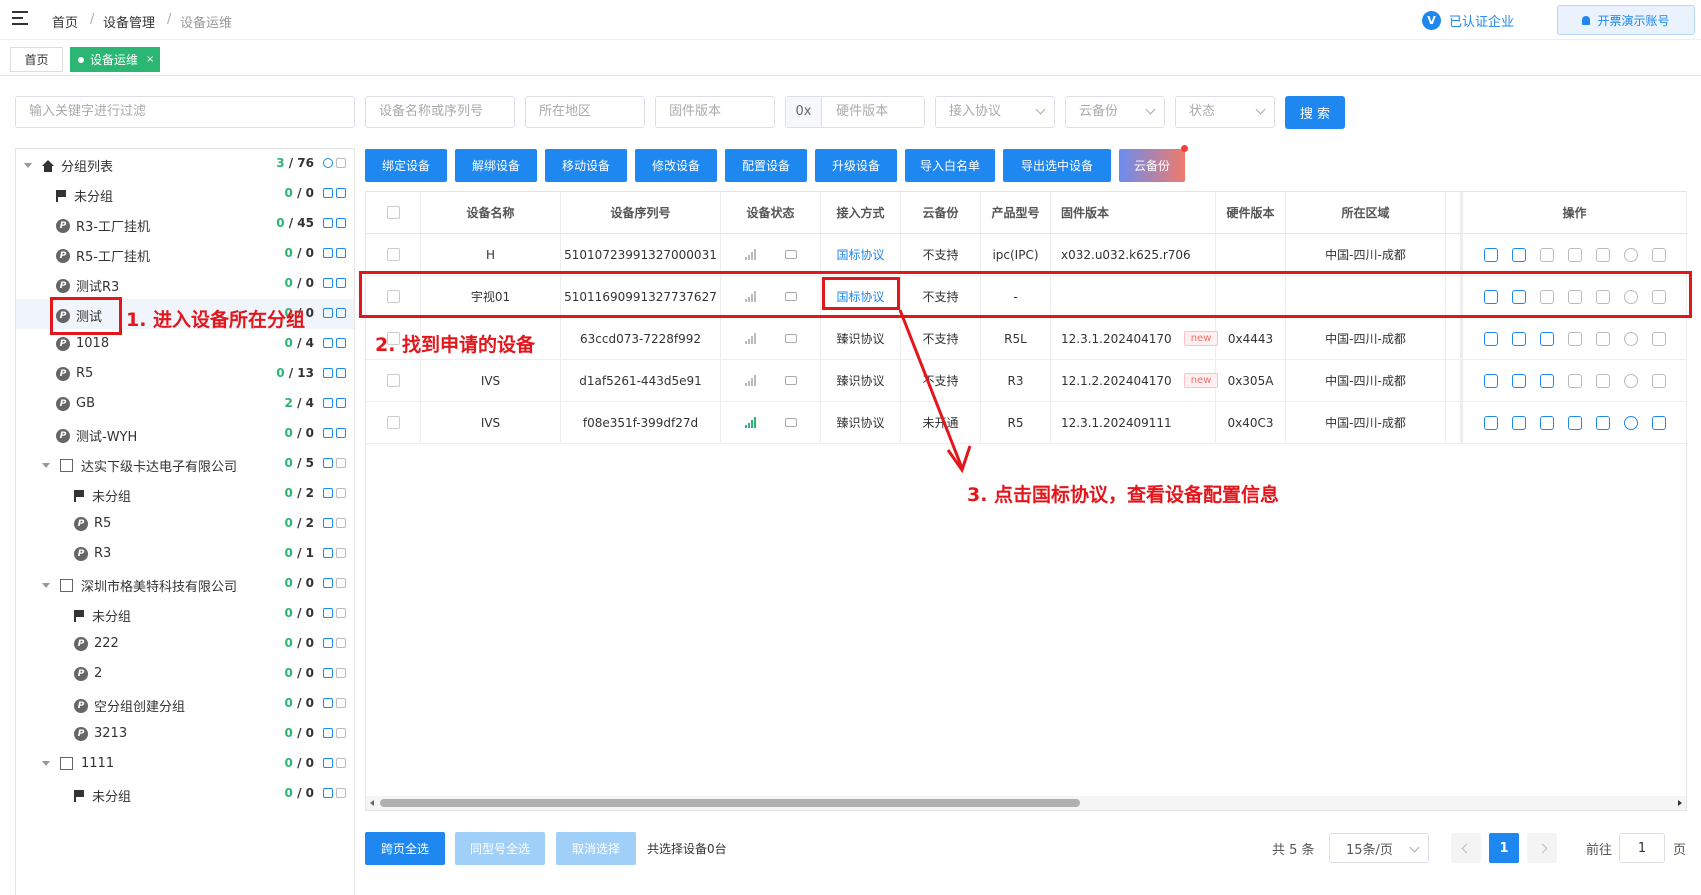  I want to click on next-page-button, so click(1542, 848).